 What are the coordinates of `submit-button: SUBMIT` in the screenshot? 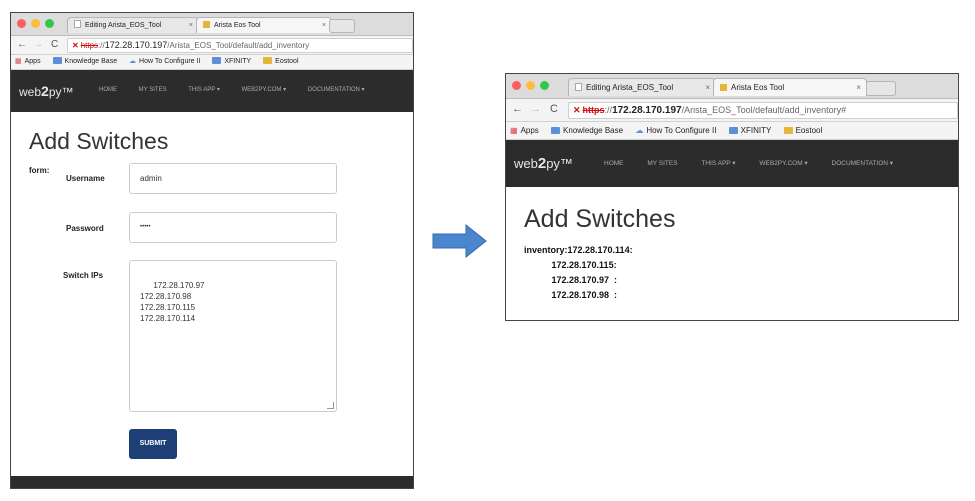 It's located at (153, 444).